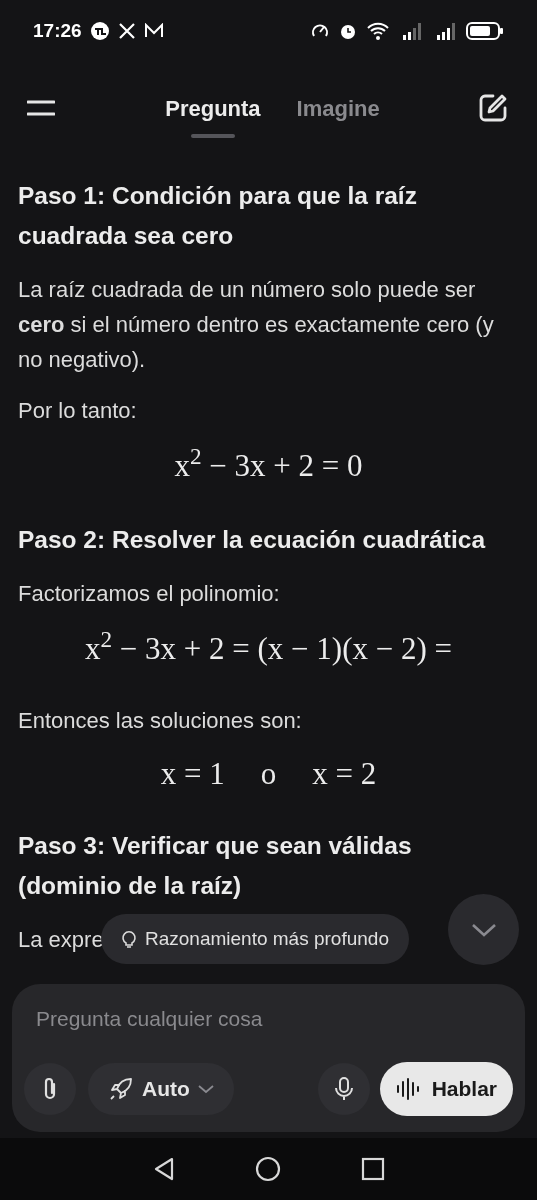 This screenshot has height=1200, width=537. Describe the element at coordinates (192, 774) in the screenshot. I see `equation: x = 1` at that location.